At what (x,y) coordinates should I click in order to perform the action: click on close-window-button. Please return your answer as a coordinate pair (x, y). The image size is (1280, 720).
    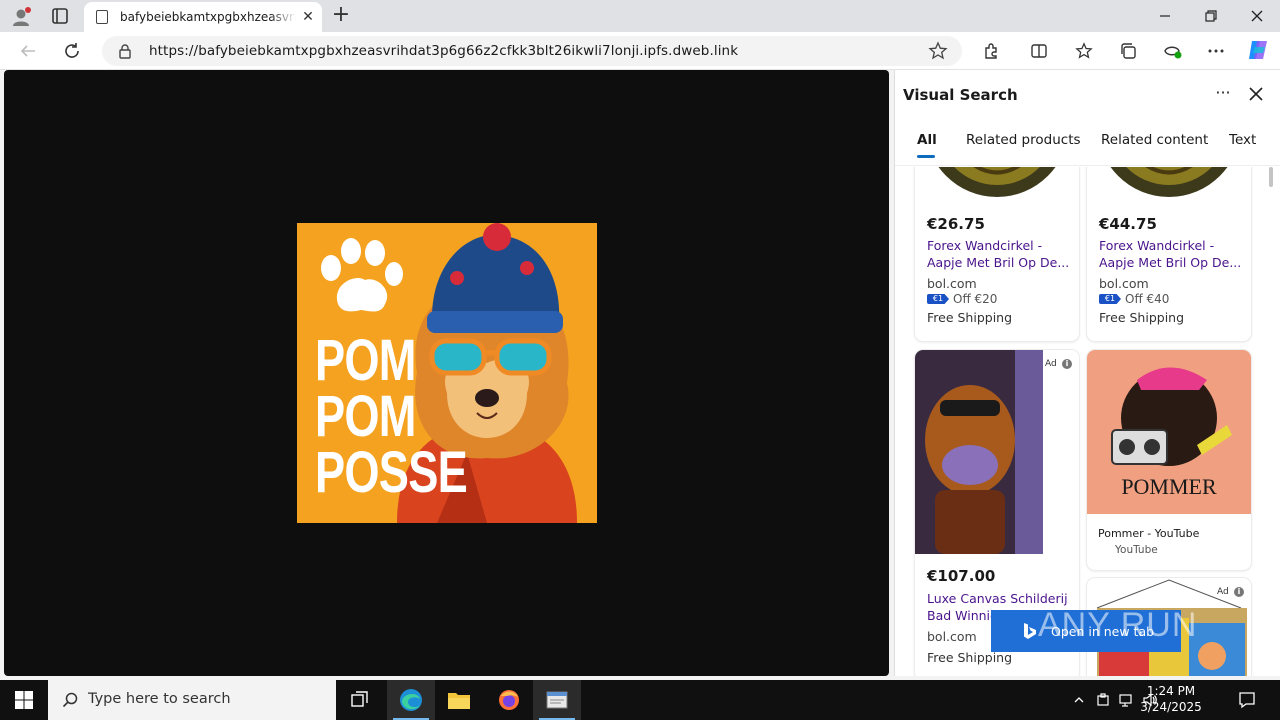
    Looking at the image, I should click on (1257, 16).